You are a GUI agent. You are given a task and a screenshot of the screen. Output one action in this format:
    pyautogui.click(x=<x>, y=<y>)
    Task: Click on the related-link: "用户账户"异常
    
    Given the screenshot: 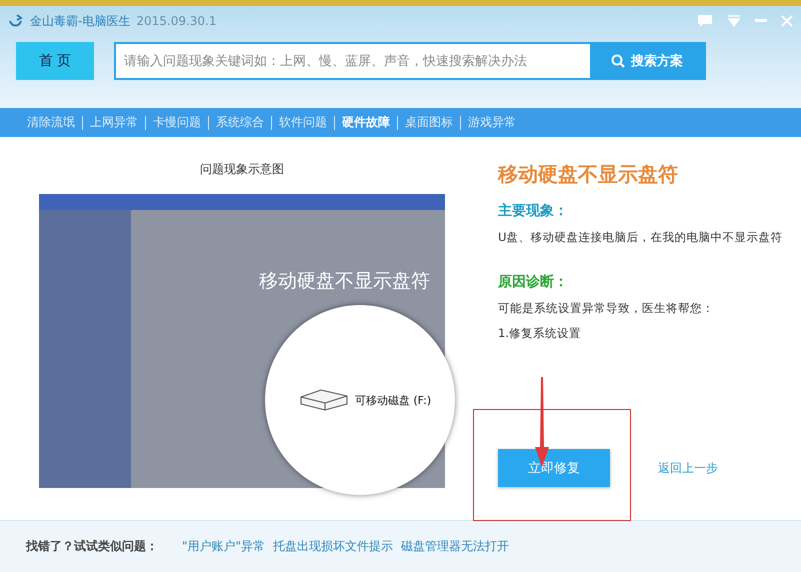 What is the action you would take?
    pyautogui.click(x=224, y=546)
    